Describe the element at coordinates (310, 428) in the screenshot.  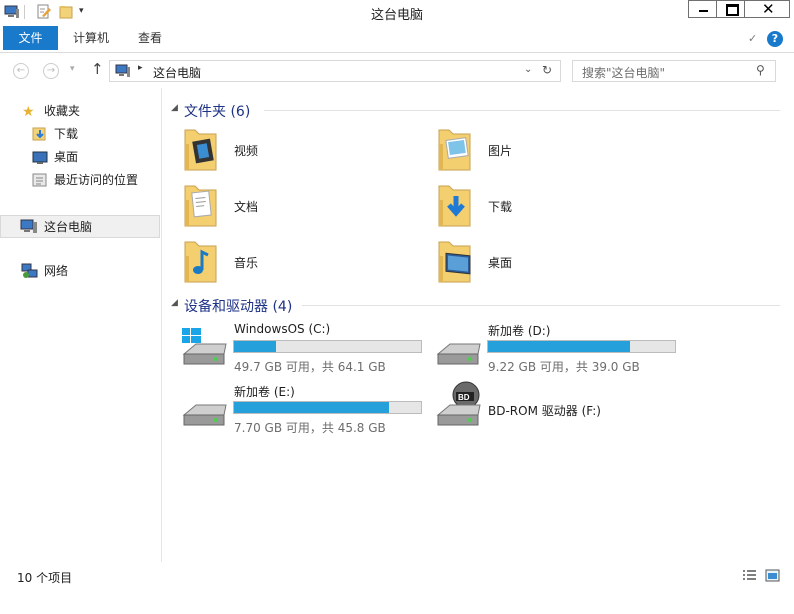
I see `drive-usage-text: 7.70 GB 可用，共 45.8 GB` at that location.